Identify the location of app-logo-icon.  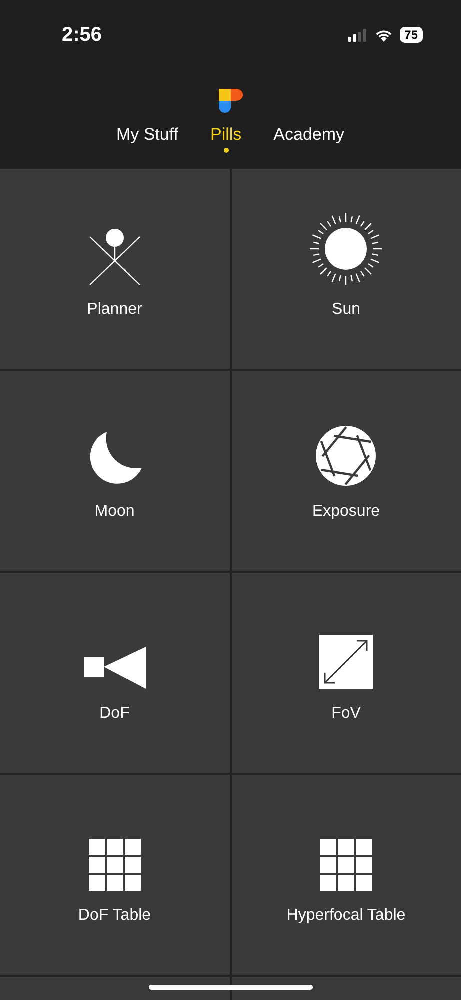
(230, 101).